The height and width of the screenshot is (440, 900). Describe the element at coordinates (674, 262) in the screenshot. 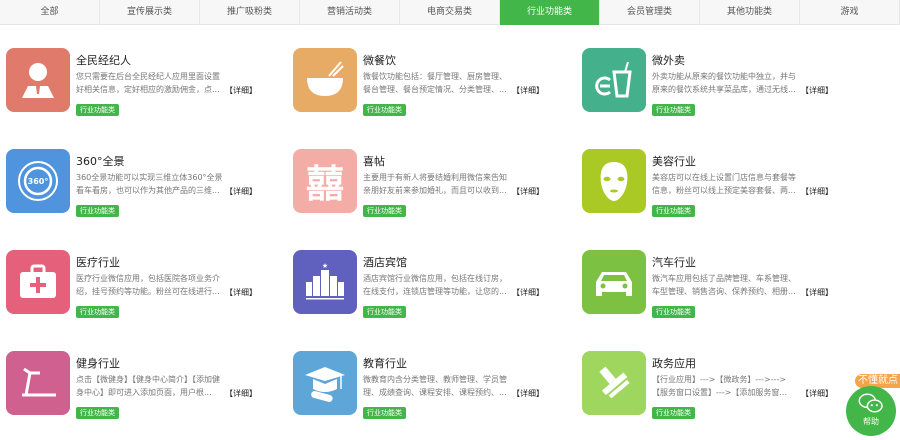

I see `app-title: 汽车行业` at that location.